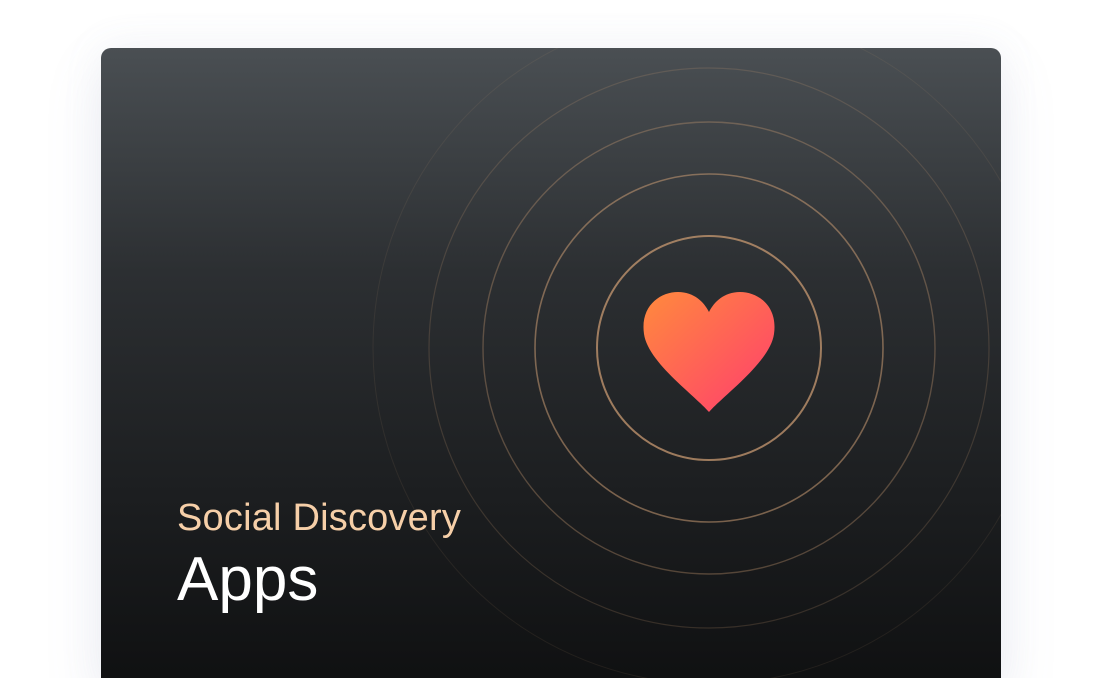 This screenshot has width=1102, height=678. What do you see at coordinates (248, 579) in the screenshot?
I see `card-title: Apps` at bounding box center [248, 579].